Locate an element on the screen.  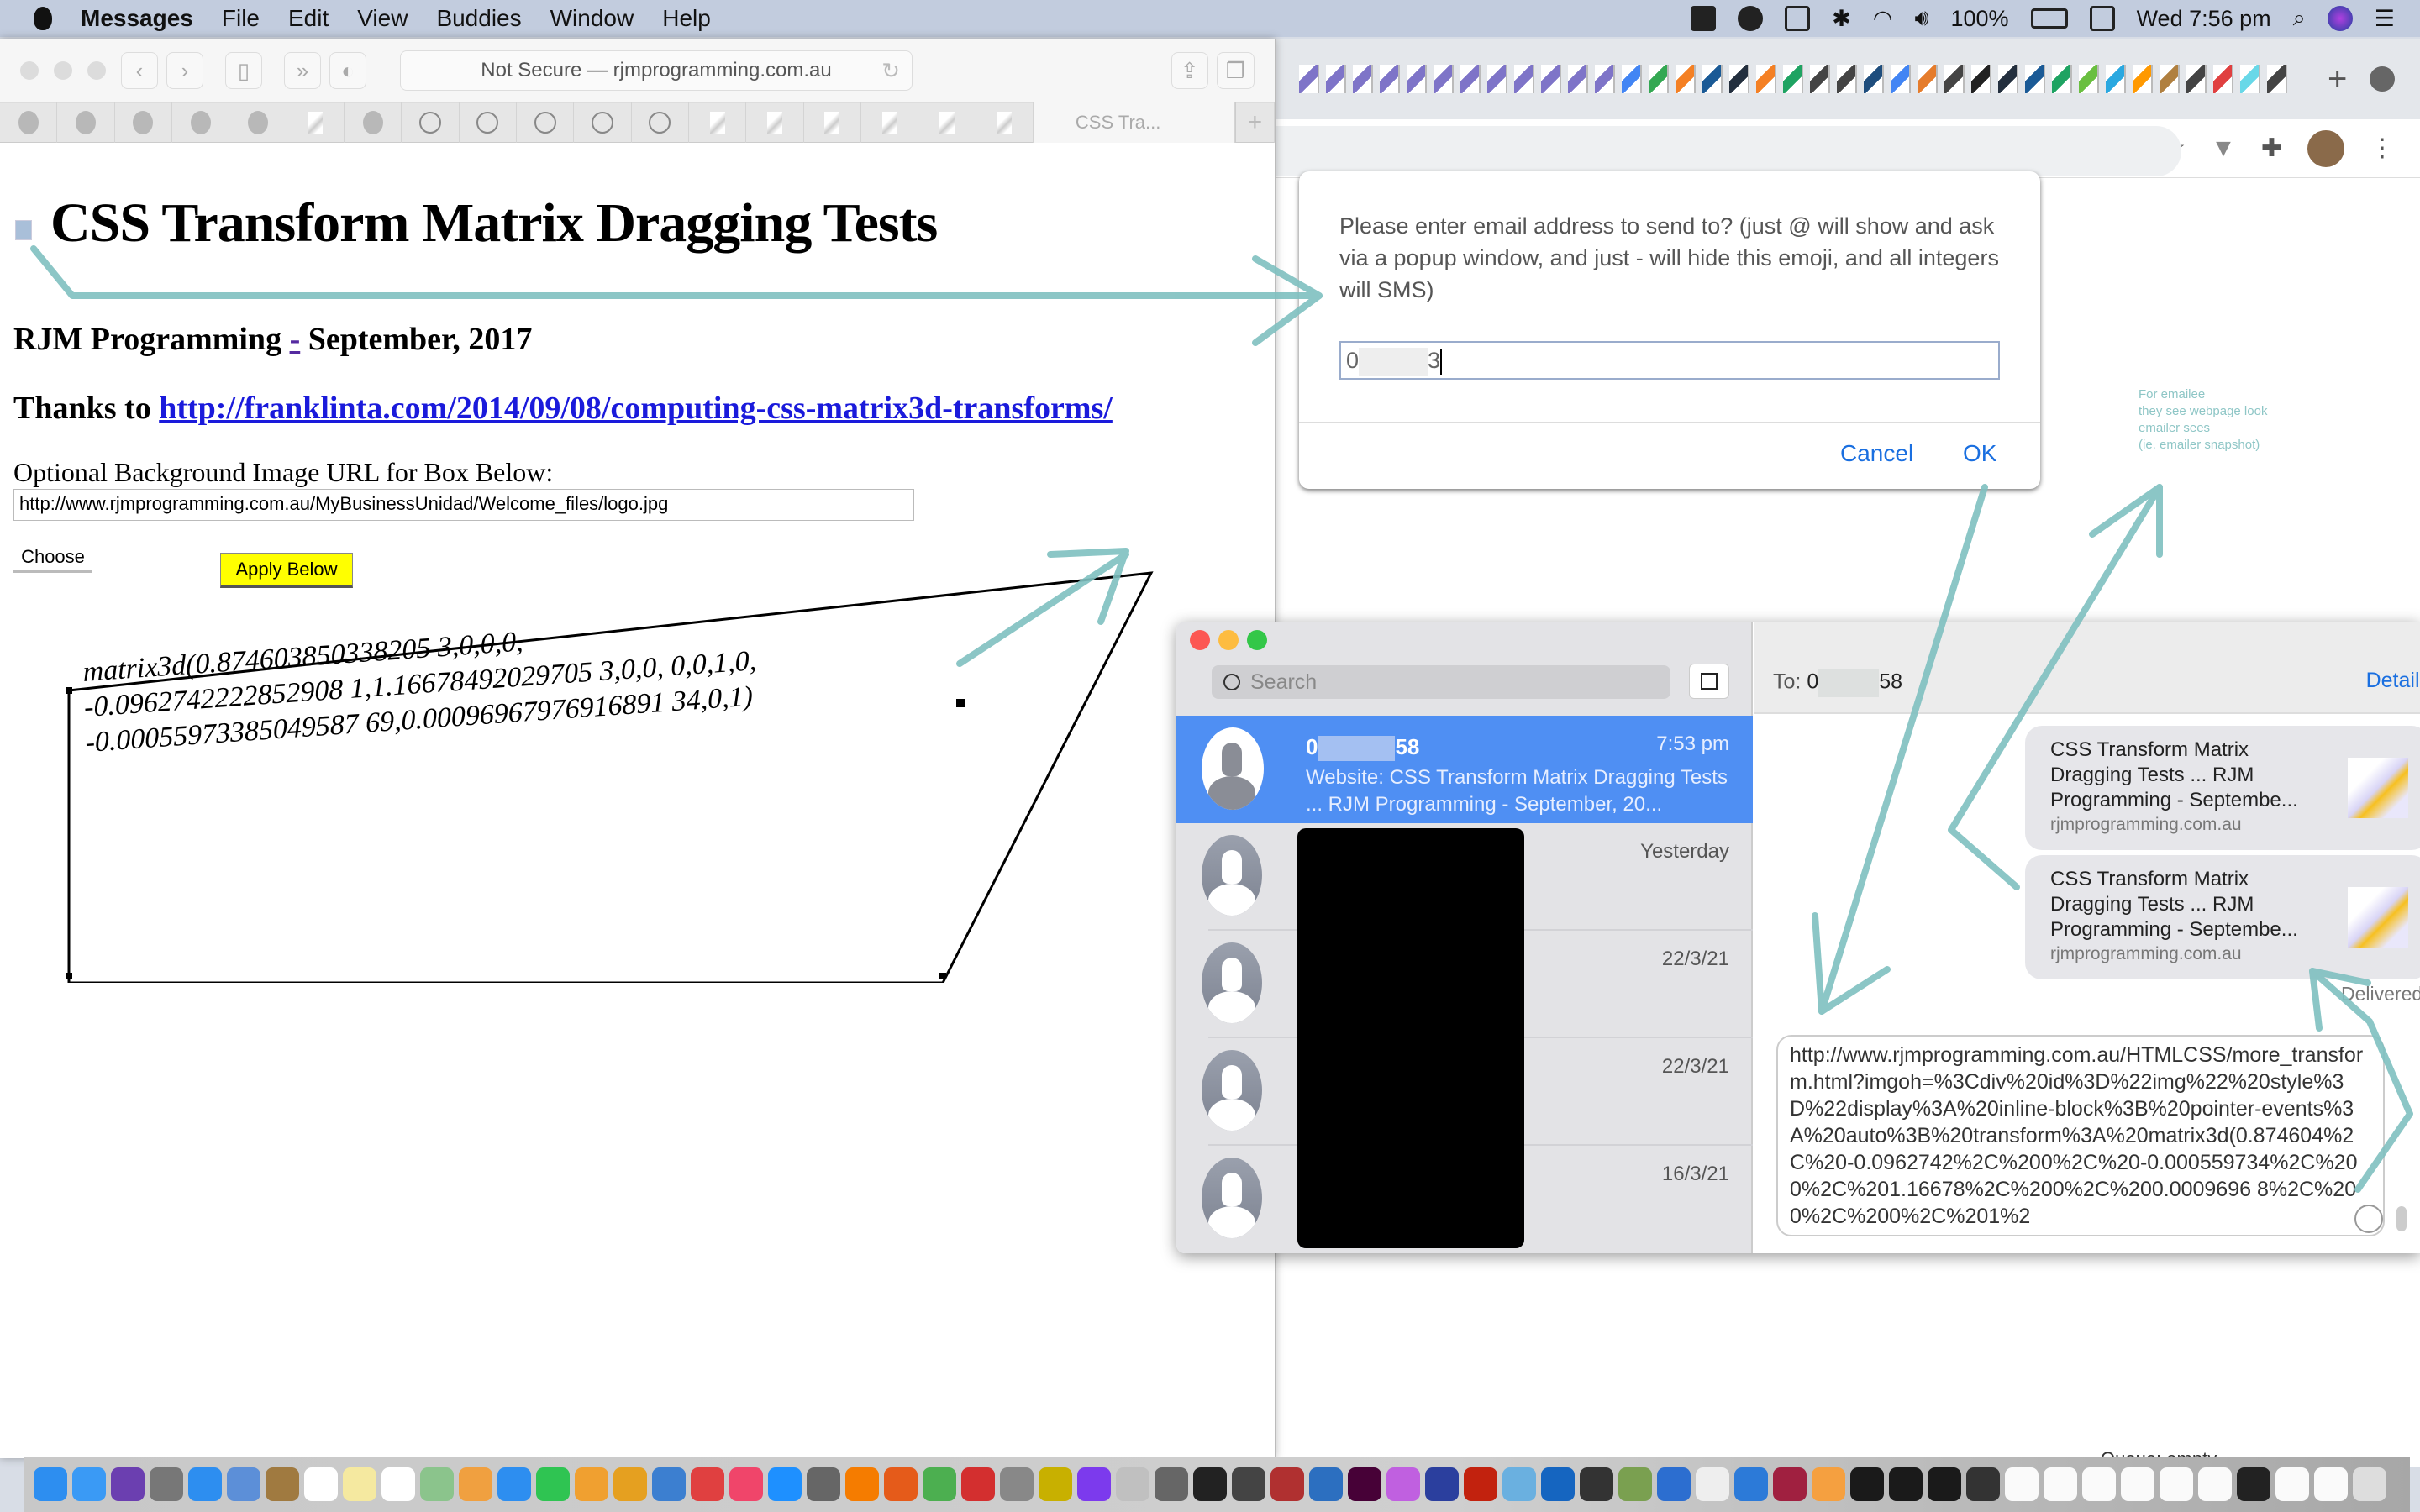
close-button is located at coordinates (1200, 640).